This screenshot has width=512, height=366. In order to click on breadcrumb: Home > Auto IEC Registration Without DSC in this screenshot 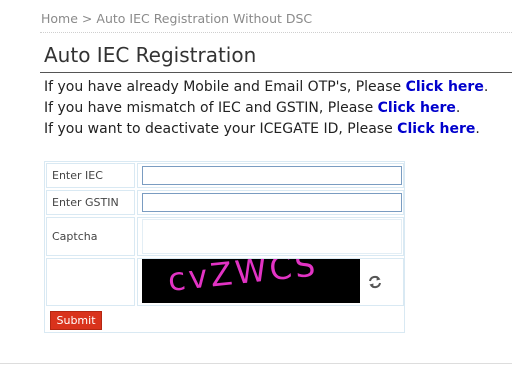, I will do `click(176, 18)`.